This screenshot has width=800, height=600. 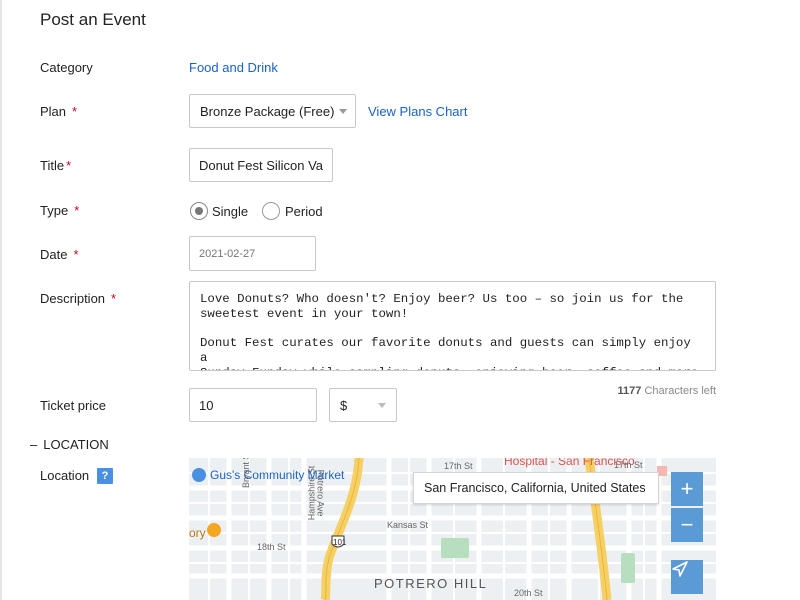 I want to click on collapse-icon: –, so click(x=34, y=444).